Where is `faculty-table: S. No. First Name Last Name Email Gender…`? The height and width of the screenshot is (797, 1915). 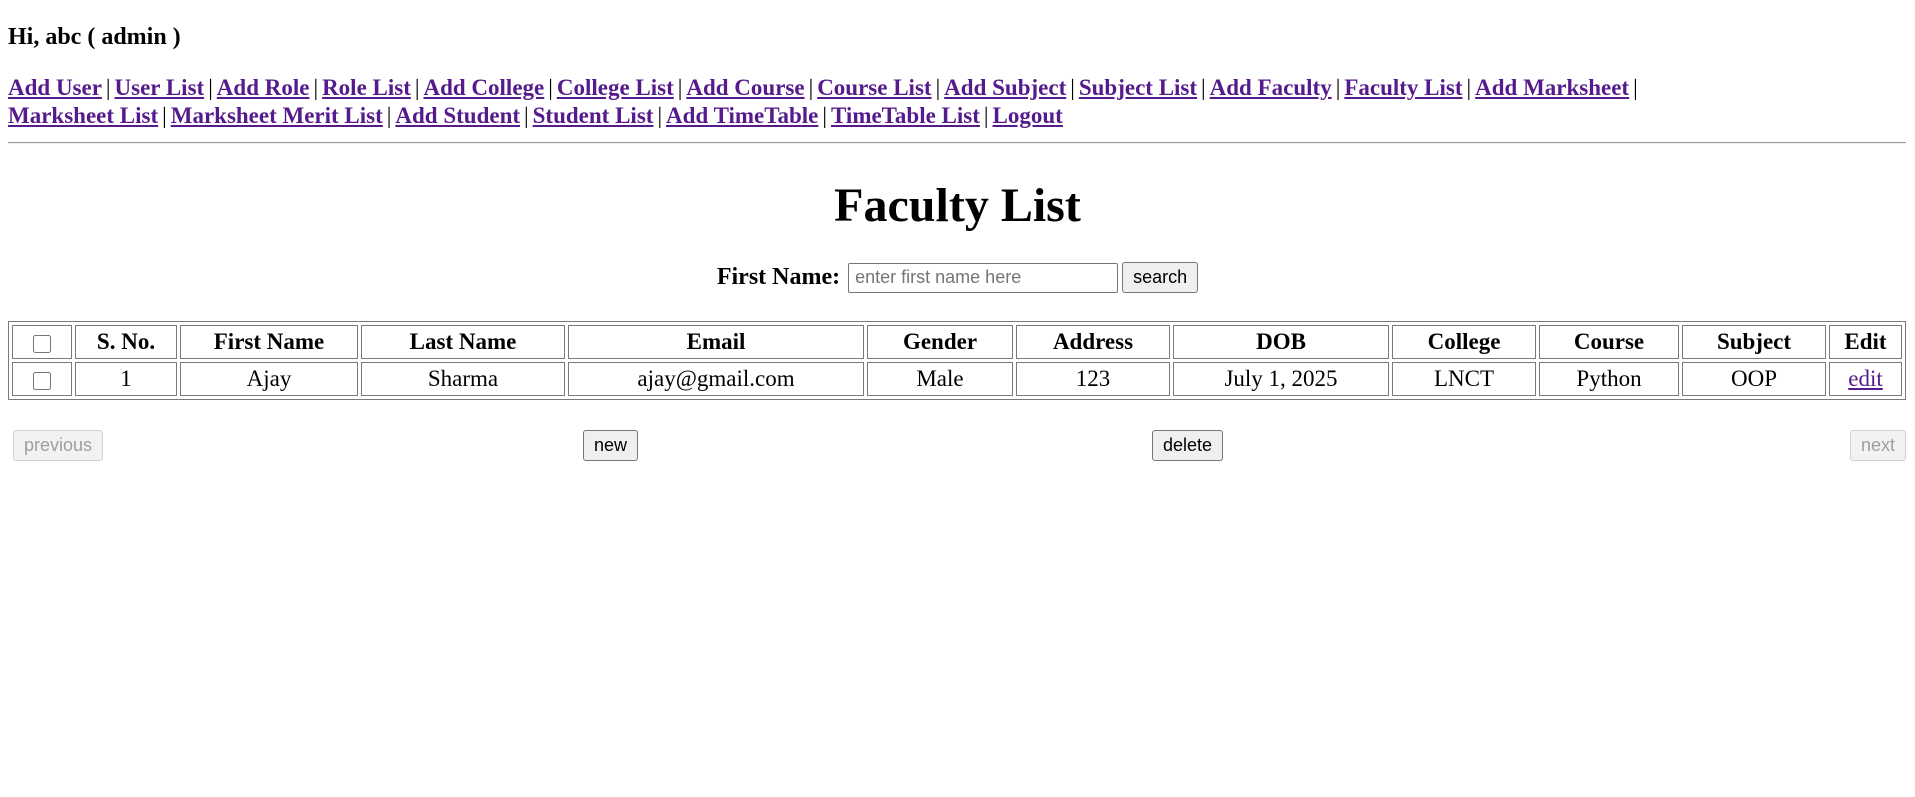
faculty-table: S. No. First Name Last Name Email Gender… is located at coordinates (957, 360).